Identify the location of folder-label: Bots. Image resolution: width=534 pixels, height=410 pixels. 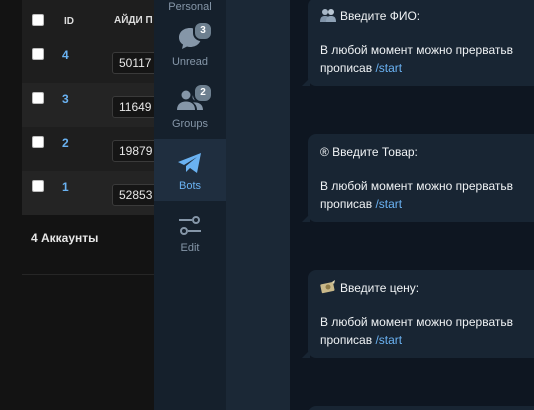
(189, 186).